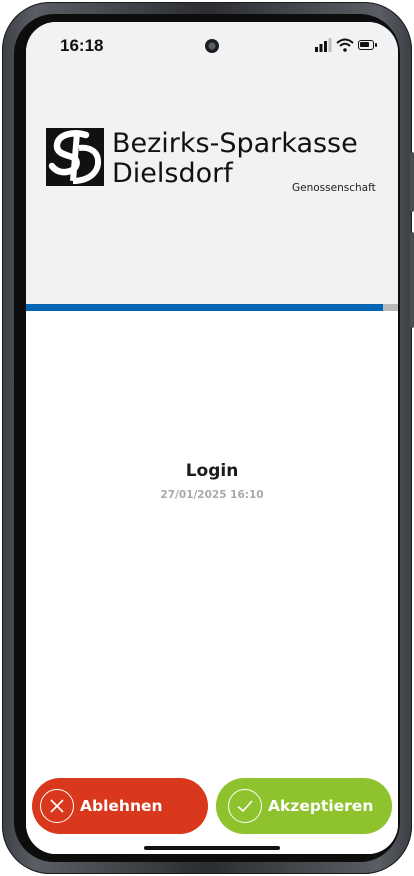  I want to click on request-timestamp: 27/01/2025 16:10, so click(212, 495).